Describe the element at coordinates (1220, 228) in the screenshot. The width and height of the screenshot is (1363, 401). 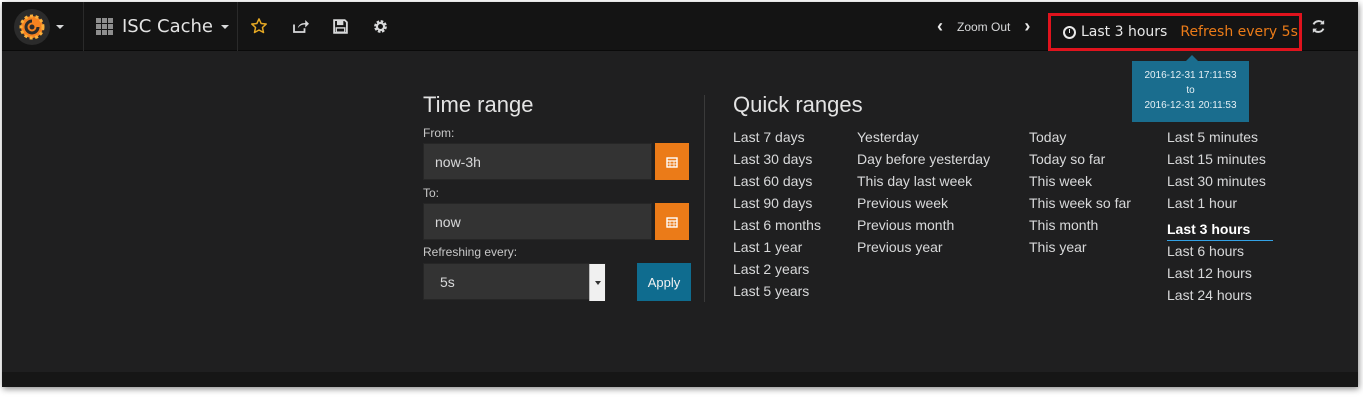
I see `quick-range-link-active: Last 3 hours` at that location.